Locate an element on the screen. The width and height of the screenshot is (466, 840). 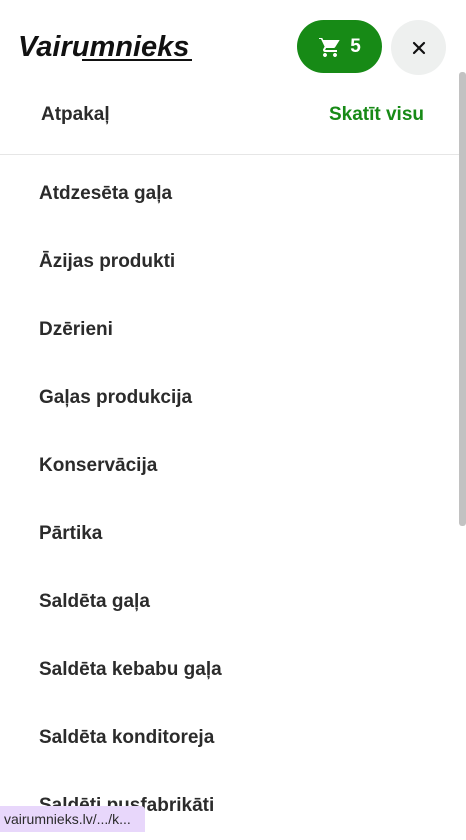
scrollbar-thumb is located at coordinates (462, 299).